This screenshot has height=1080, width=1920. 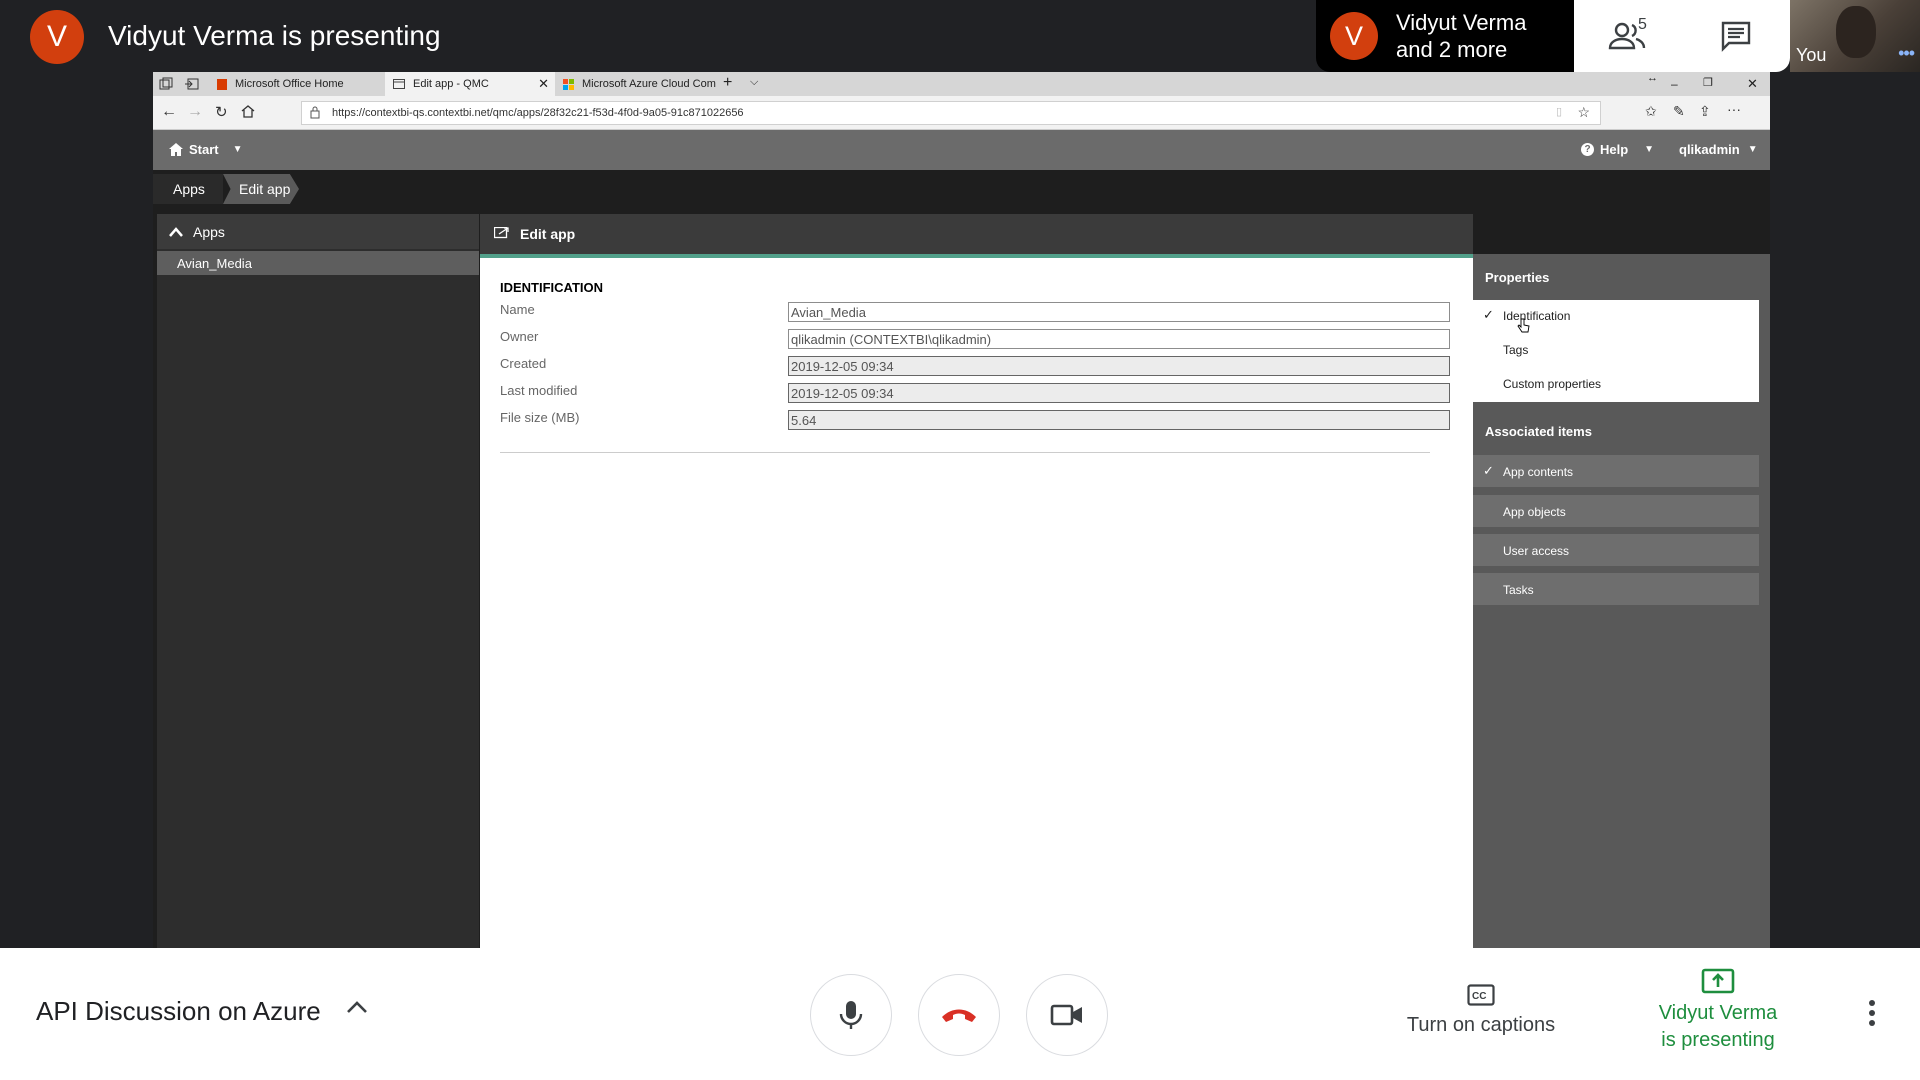 I want to click on more-icon: ···, so click(x=1734, y=109).